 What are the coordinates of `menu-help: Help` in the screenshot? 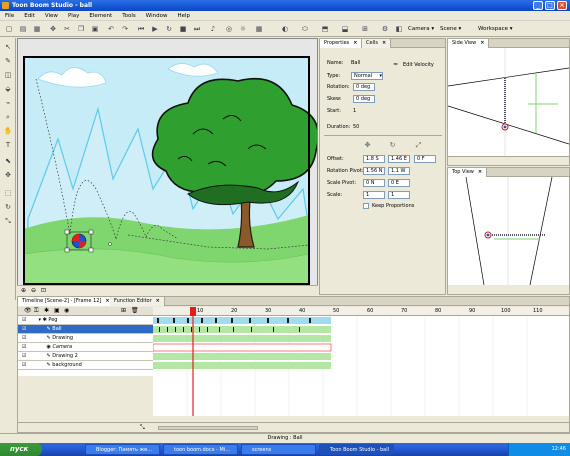 It's located at (183, 16).